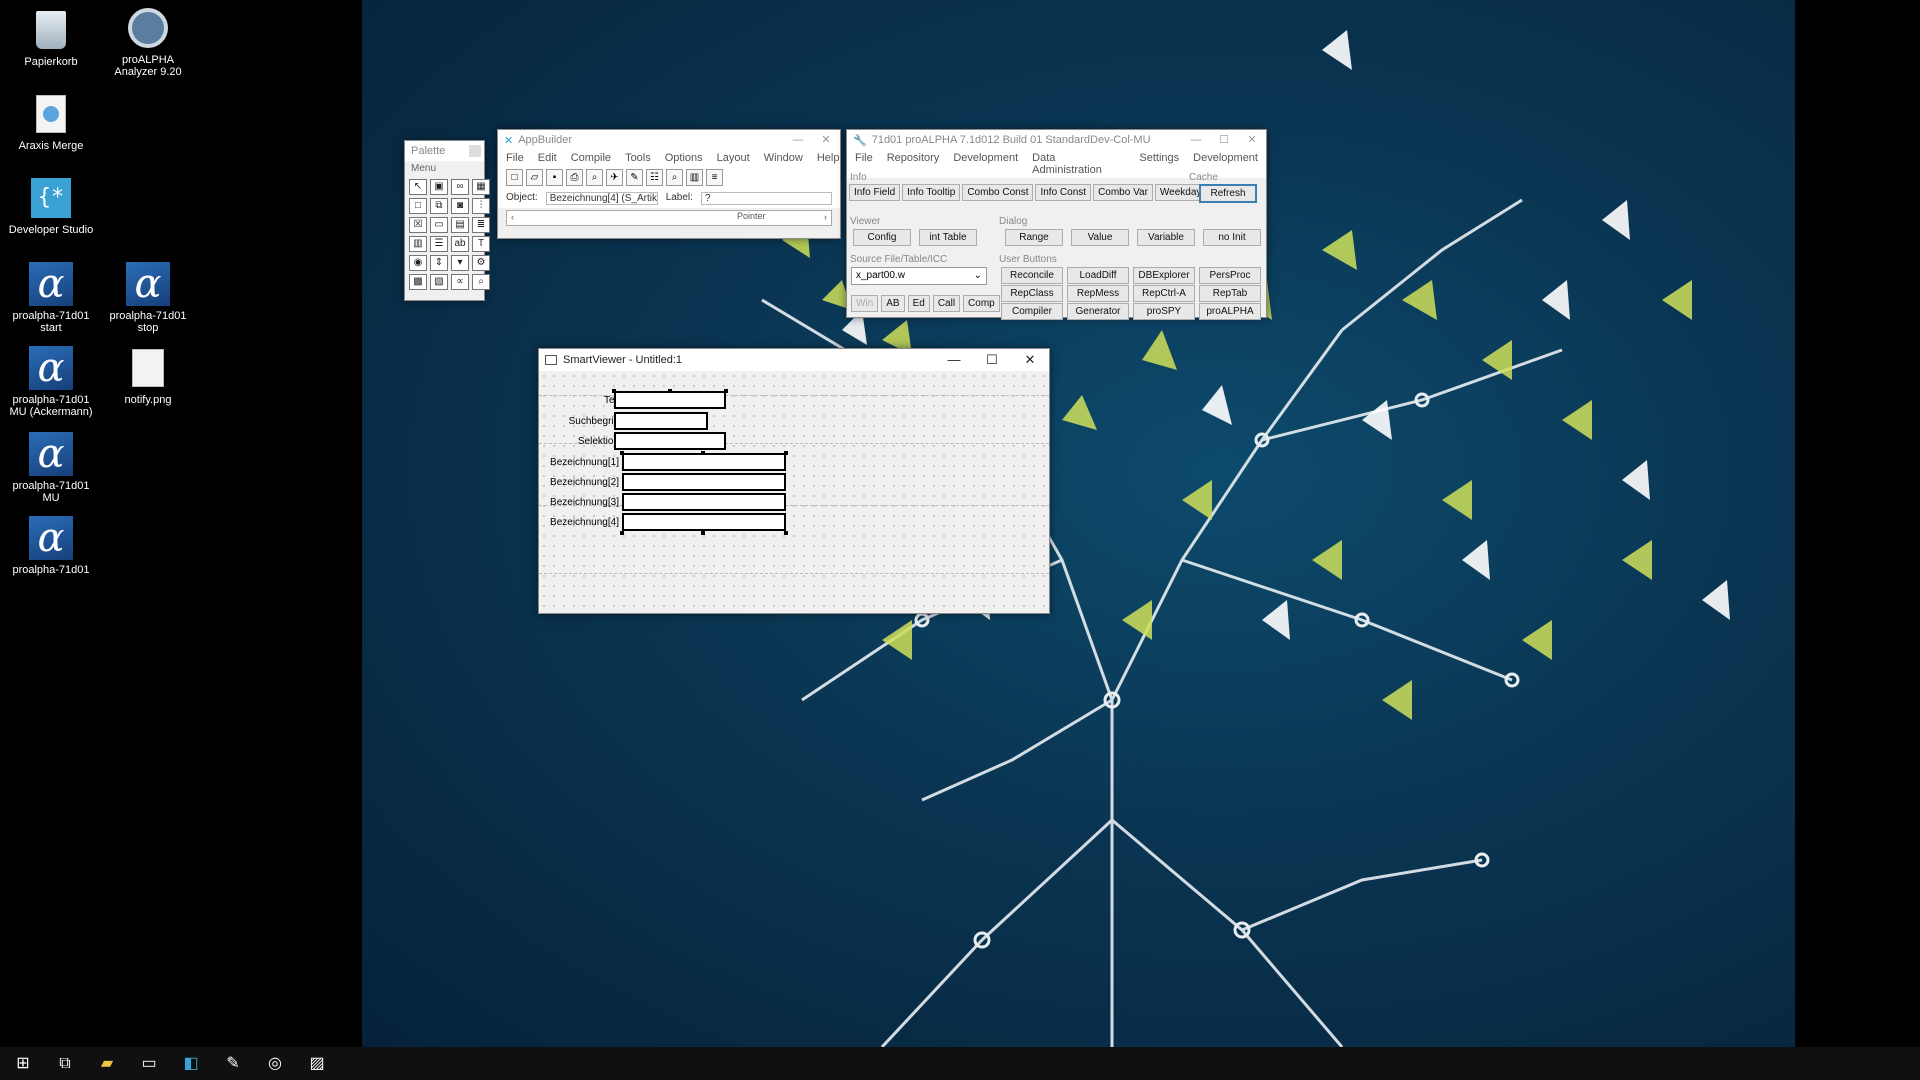 Image resolution: width=1920 pixels, height=1080 pixels. Describe the element at coordinates (783, 158) in the screenshot. I see `menu-window: Window` at that location.